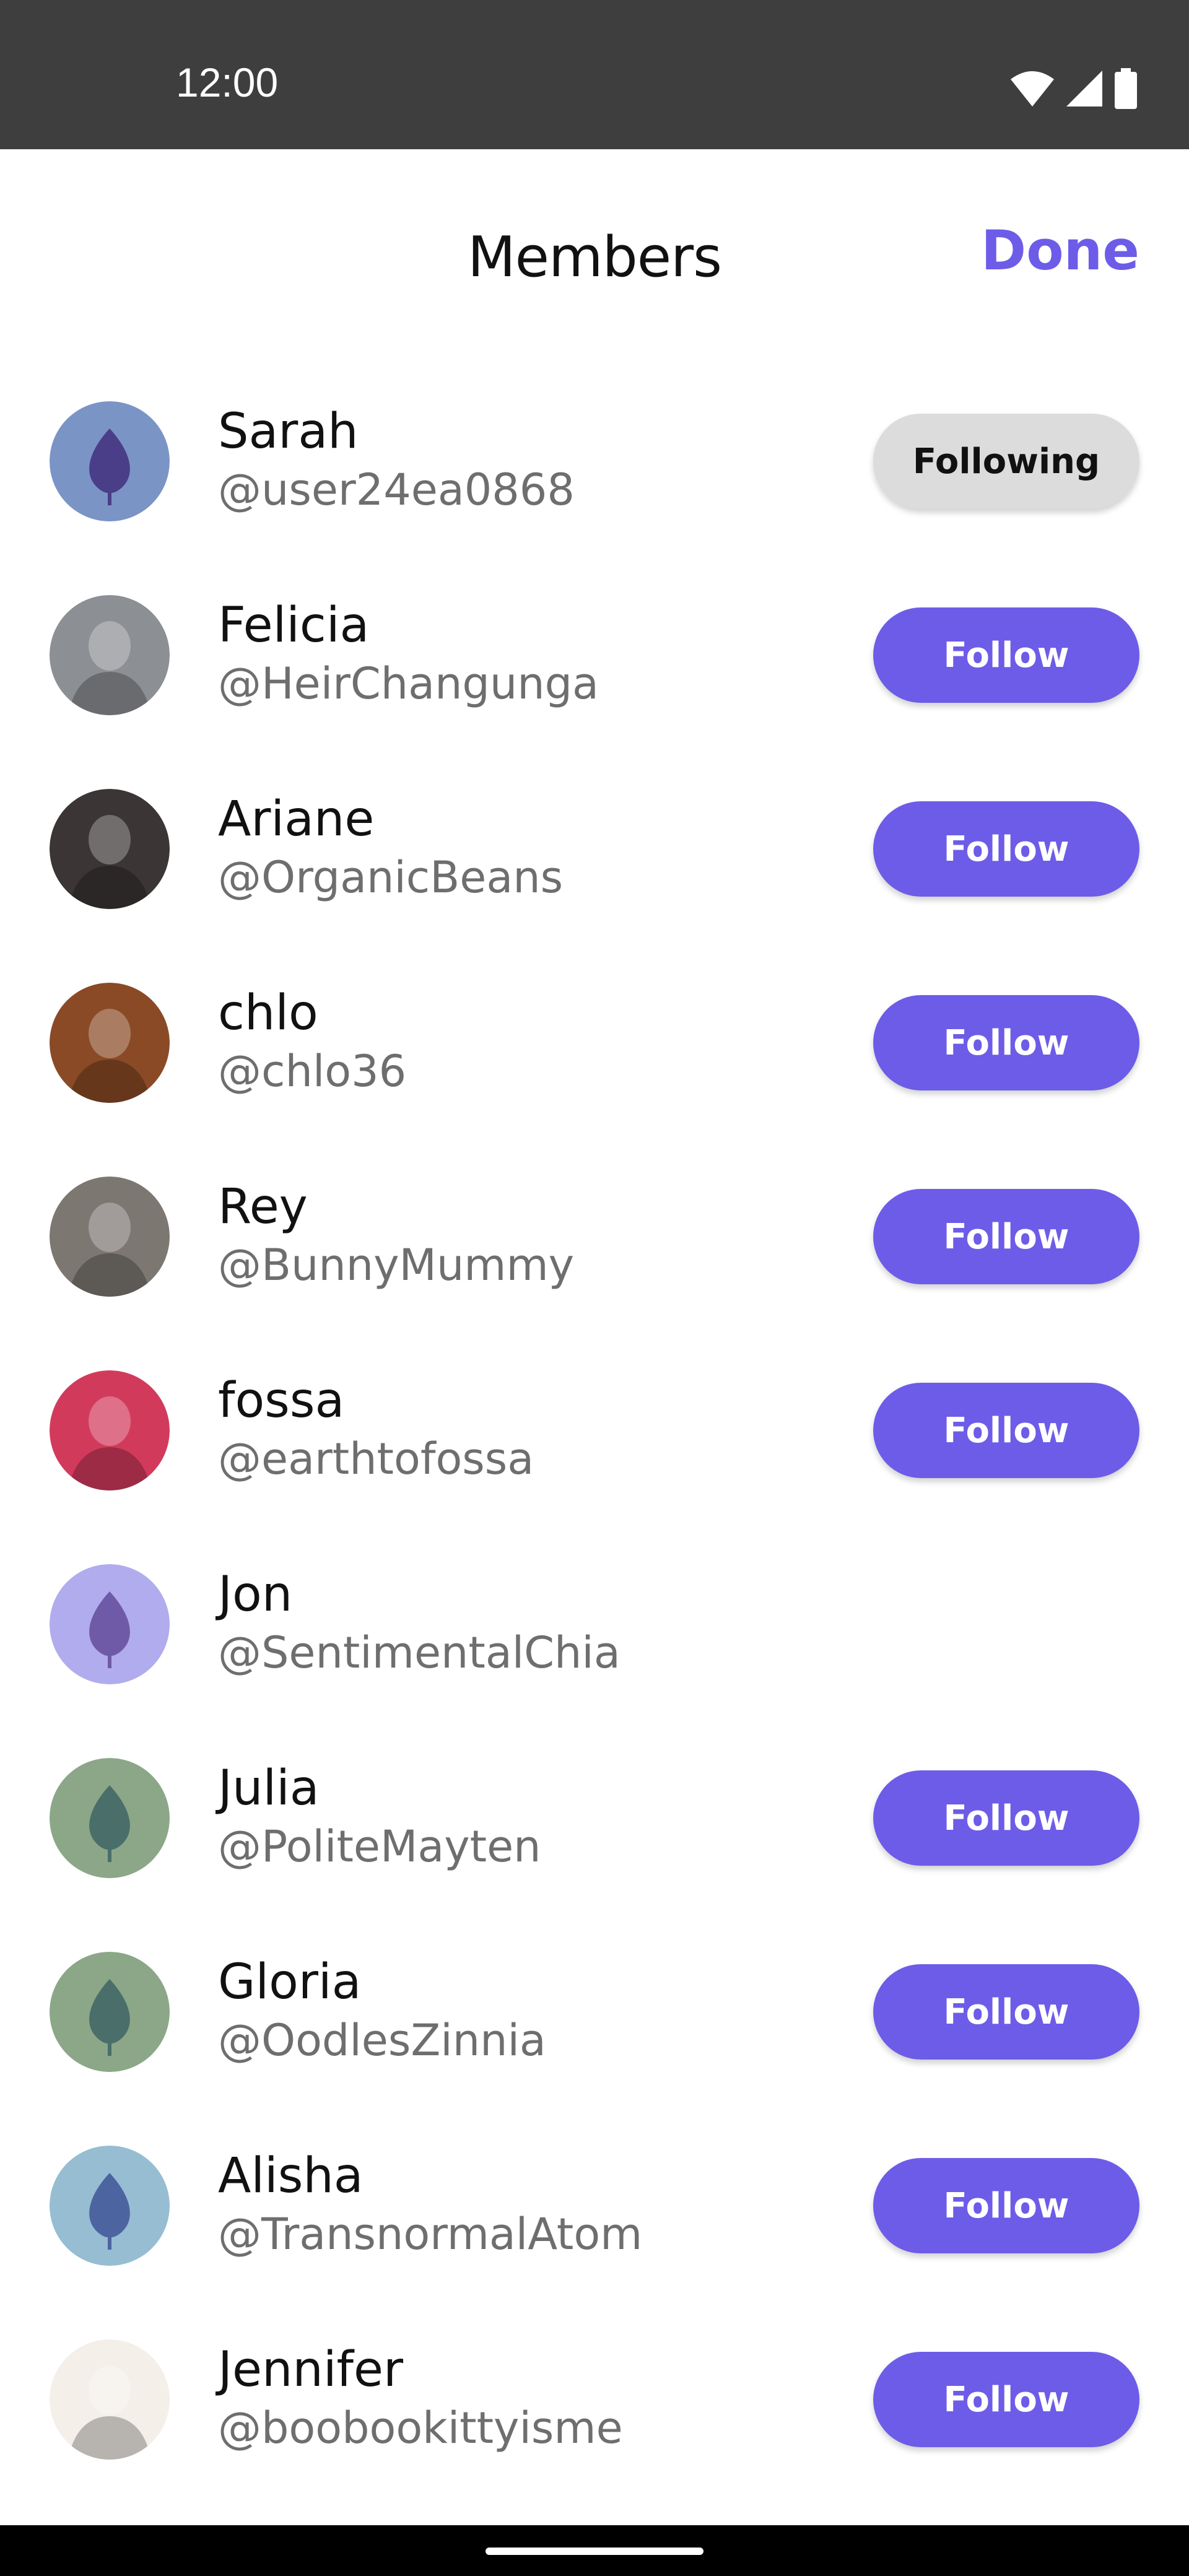 This screenshot has height=2576, width=1189. Describe the element at coordinates (312, 1071) in the screenshot. I see `member-handle: @chlo36` at that location.